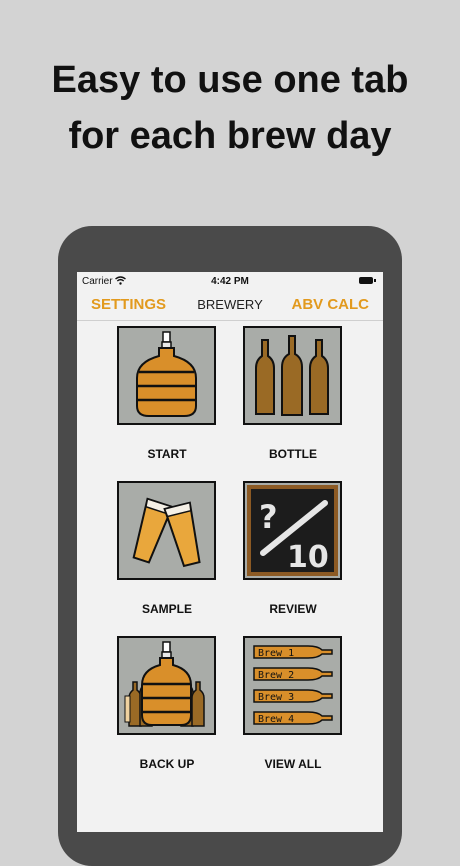  I want to click on brew-2-text: Brew 2, so click(276, 675).